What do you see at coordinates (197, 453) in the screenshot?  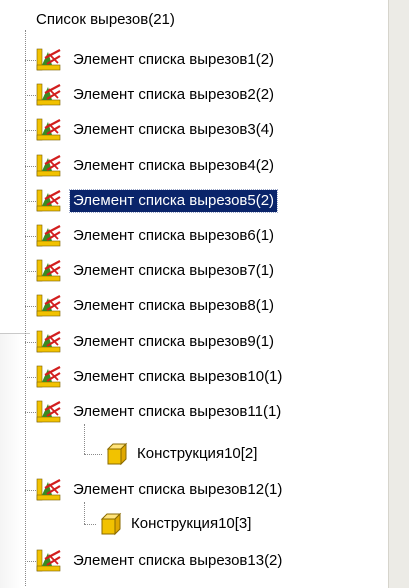 I see `structure-body-label: Конструкция10[2]` at bounding box center [197, 453].